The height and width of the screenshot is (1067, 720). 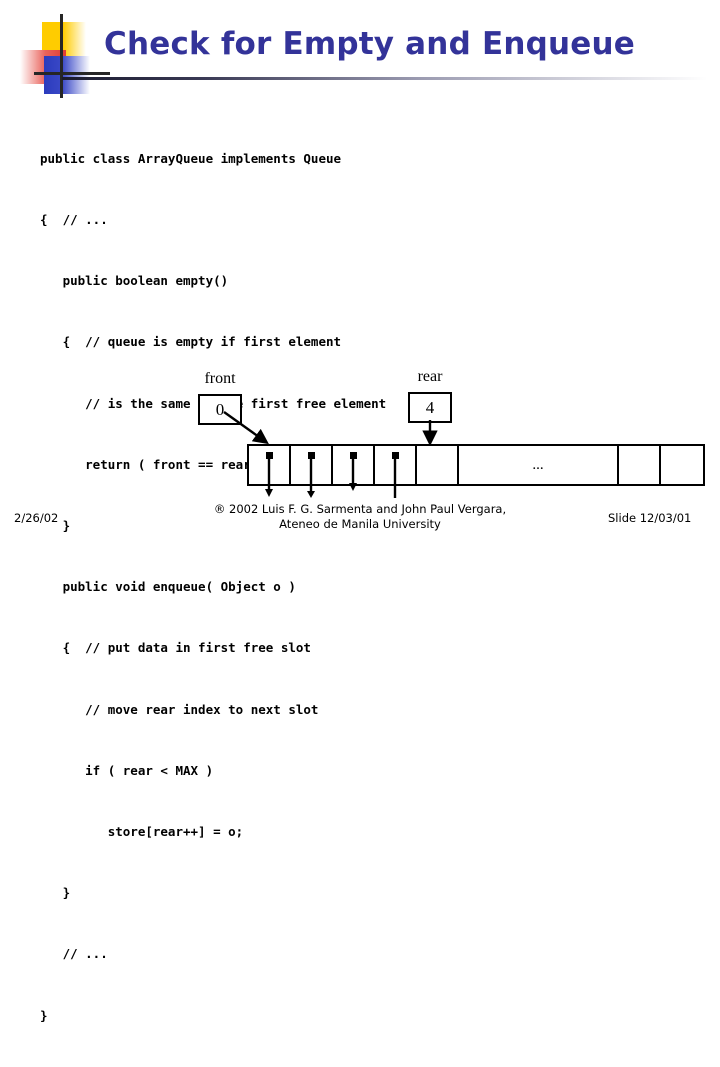 I want to click on footer-date: 2/26/02, so click(x=36, y=518).